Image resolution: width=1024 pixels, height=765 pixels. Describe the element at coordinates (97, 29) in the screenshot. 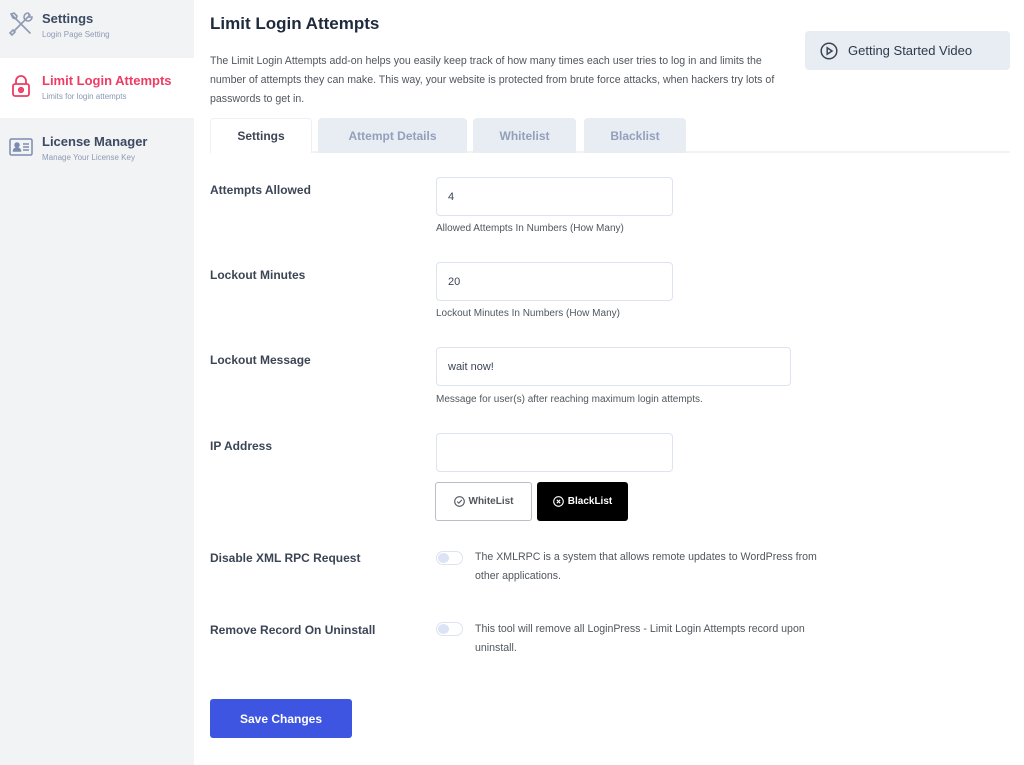

I see `sidebar-item-settings: Settings Login Page Setting` at that location.